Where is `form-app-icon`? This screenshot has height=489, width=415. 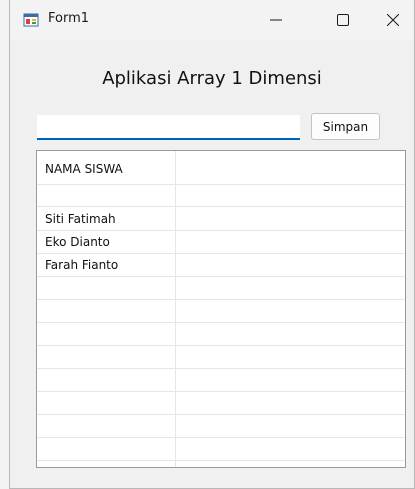
form-app-icon is located at coordinates (31, 20).